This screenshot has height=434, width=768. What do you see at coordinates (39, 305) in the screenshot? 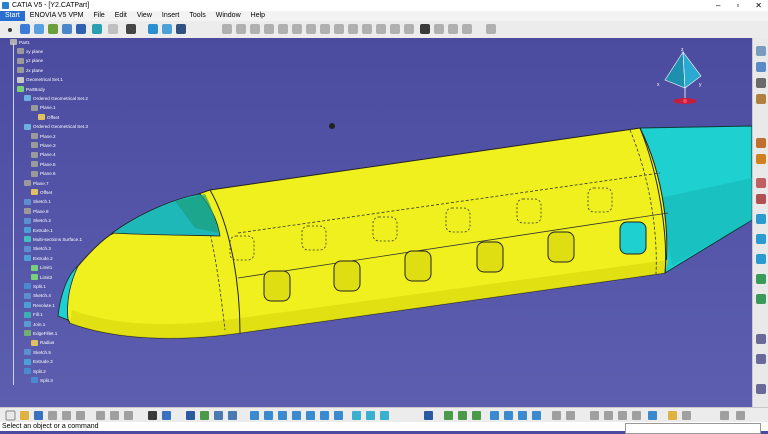
I see `tree-node: Revolute.1` at bounding box center [39, 305].